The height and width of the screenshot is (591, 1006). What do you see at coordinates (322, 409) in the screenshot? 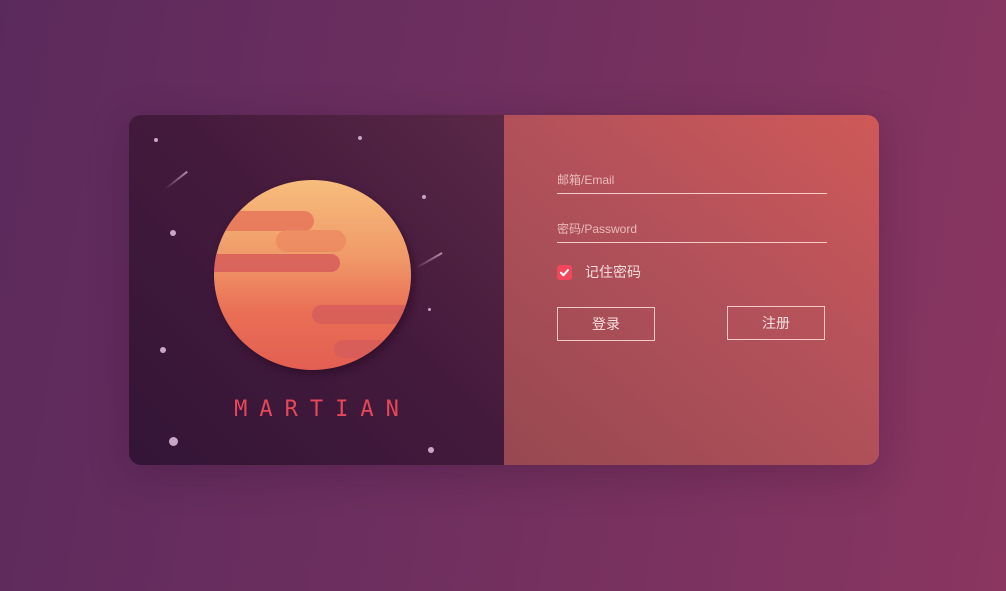
I see `brand-name: MARTIAN` at bounding box center [322, 409].